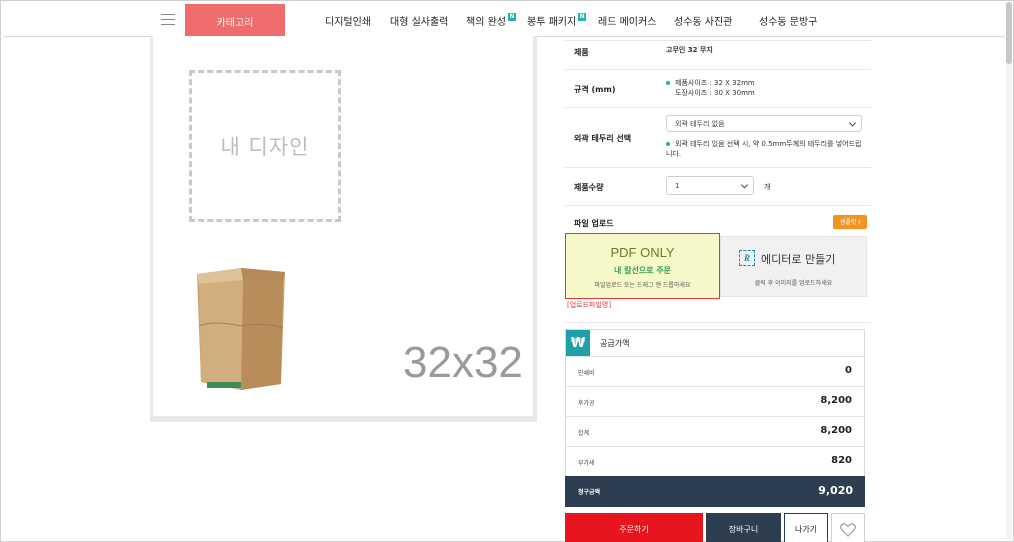 The image size is (1014, 542). Describe the element at coordinates (241, 329) in the screenshot. I see `rubber-stamp-image` at that location.